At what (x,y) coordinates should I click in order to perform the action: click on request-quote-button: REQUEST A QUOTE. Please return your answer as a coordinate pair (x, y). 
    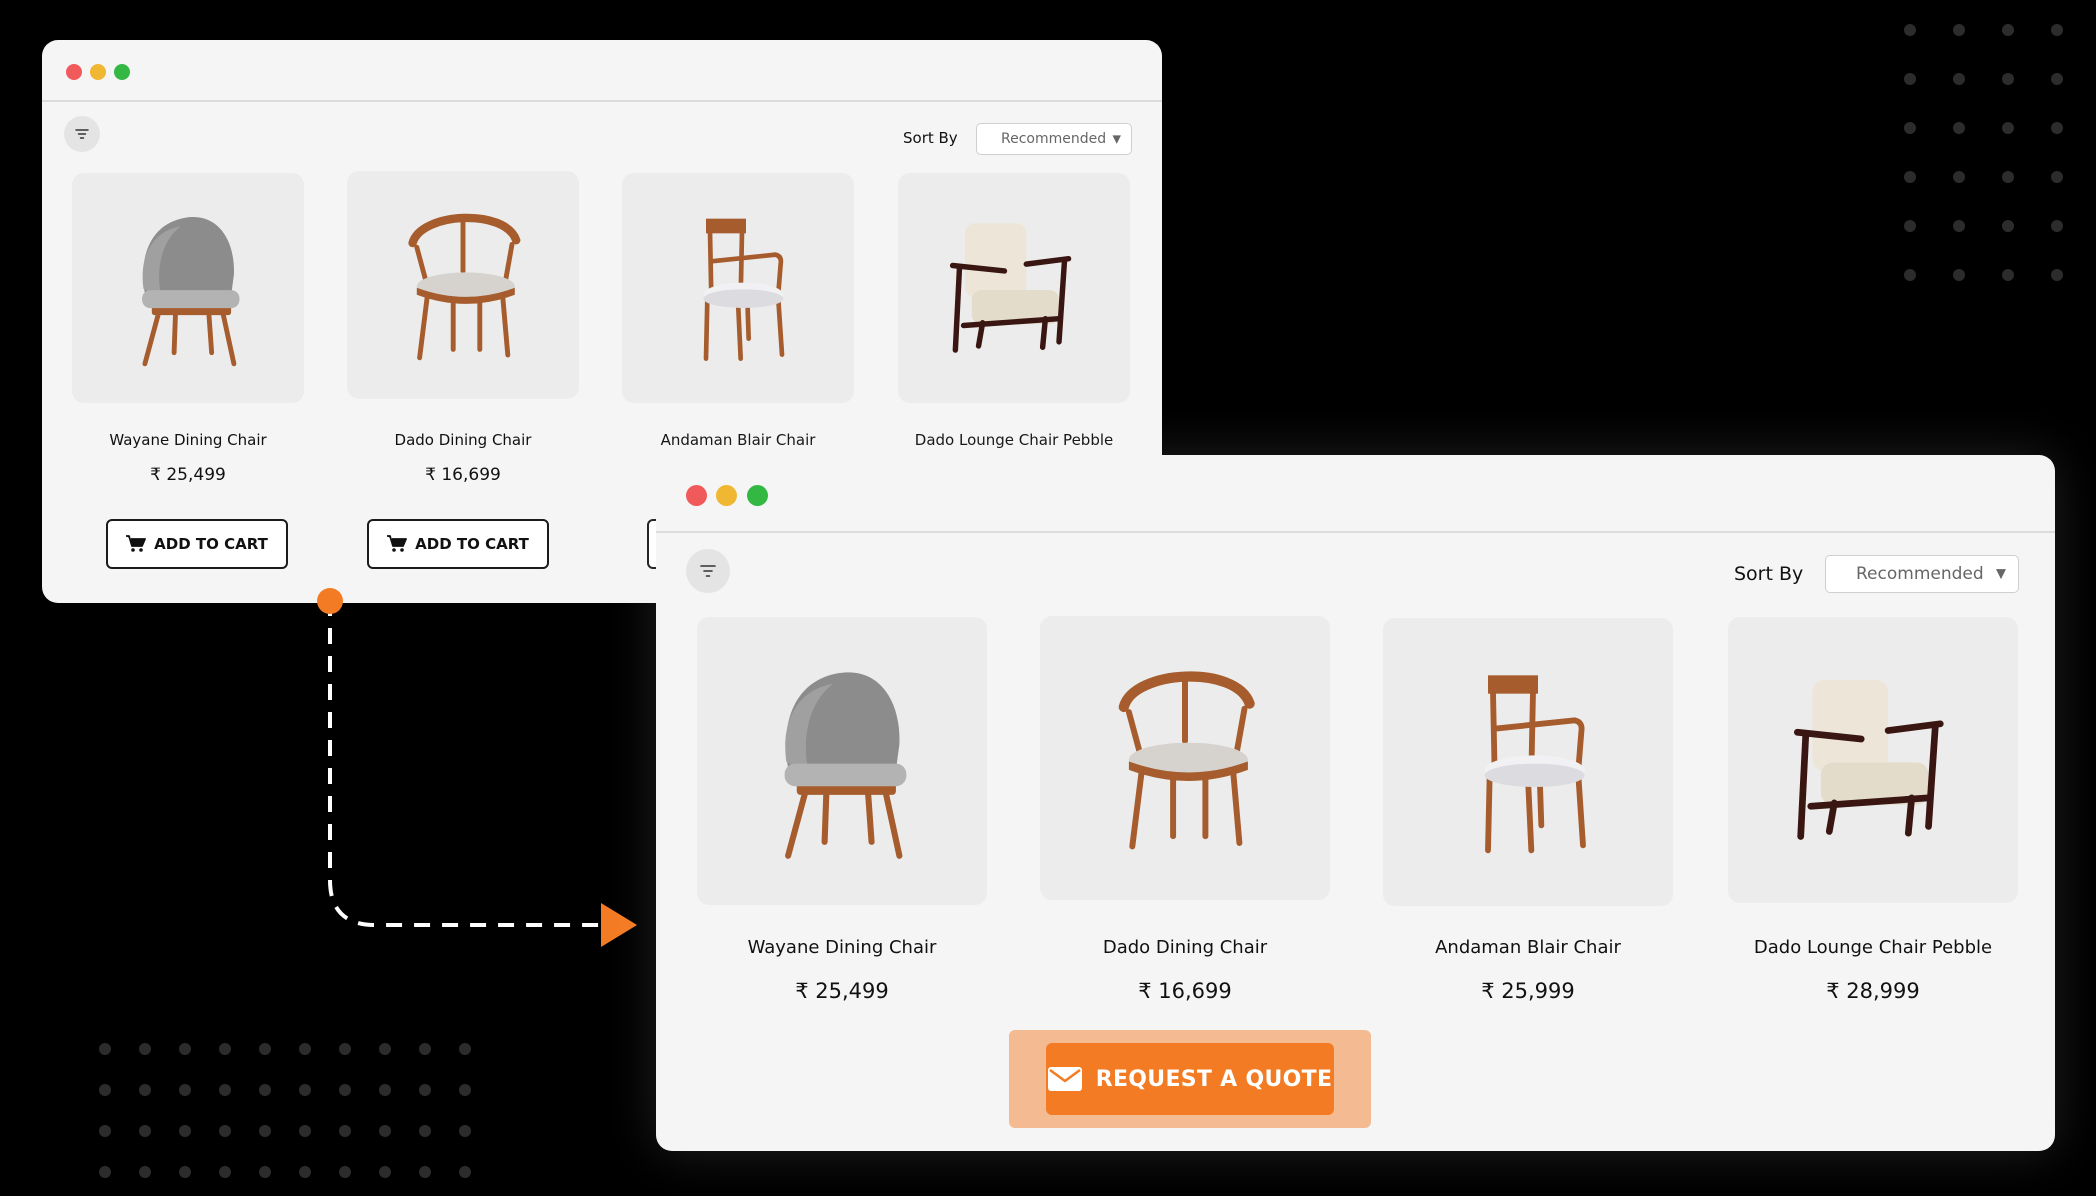
    Looking at the image, I should click on (1190, 1079).